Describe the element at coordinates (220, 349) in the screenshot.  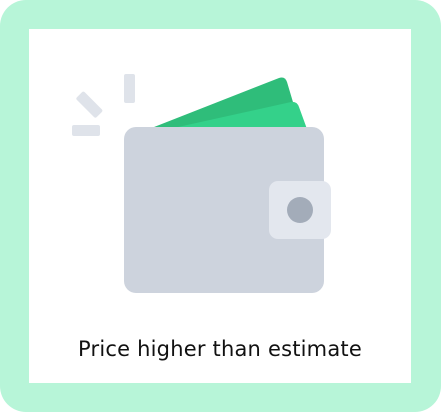
I see `caption-text: Price higher than estimate` at that location.